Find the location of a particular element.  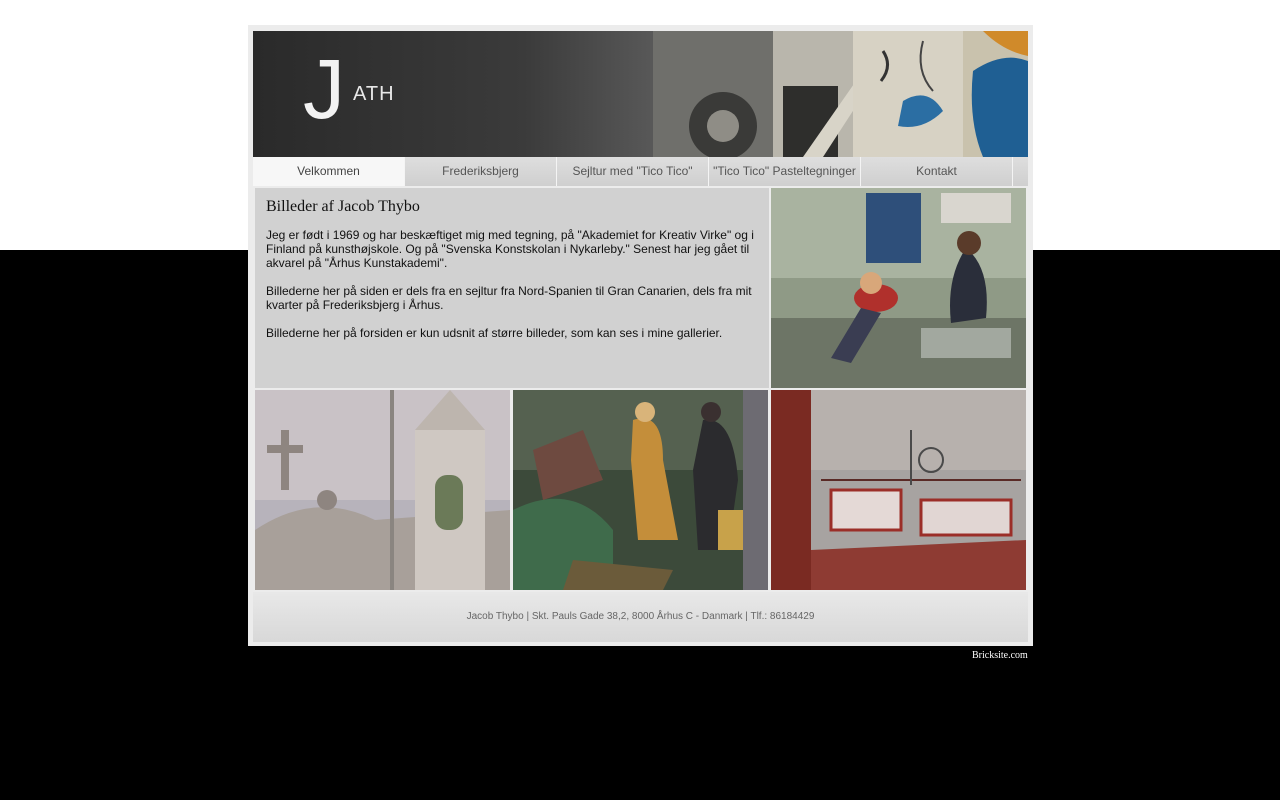

logo-letter: J is located at coordinates (324, 89).